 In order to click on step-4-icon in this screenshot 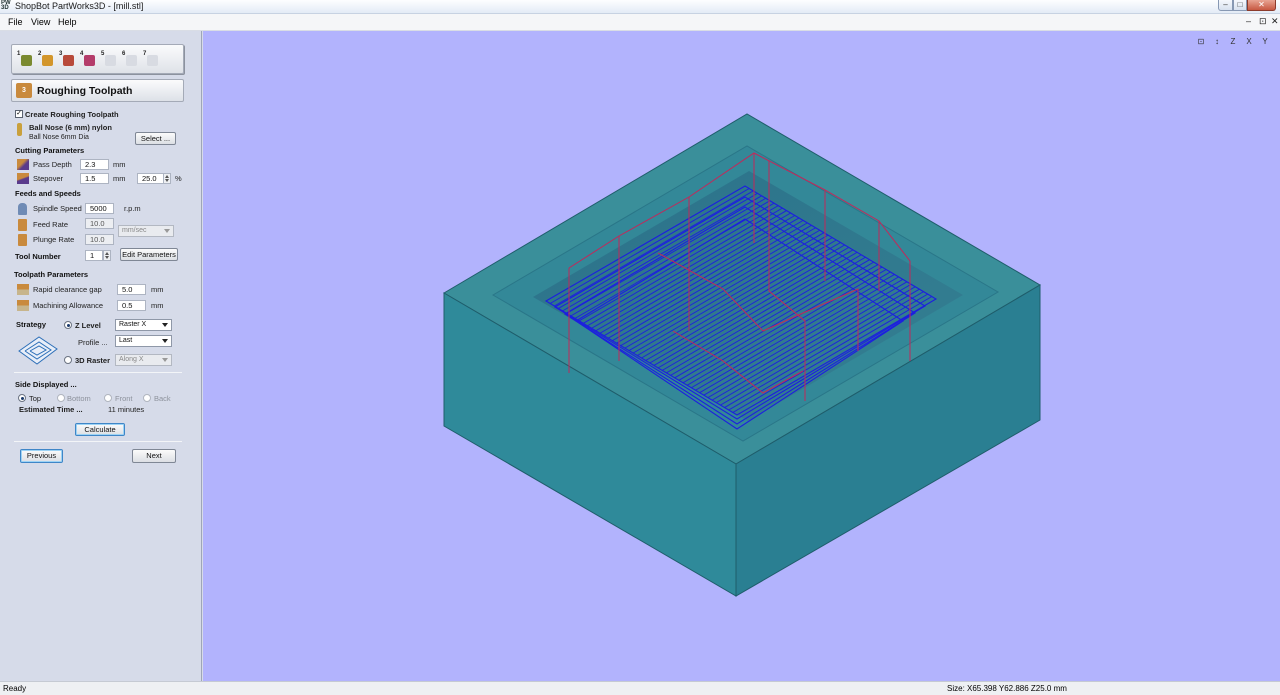, I will do `click(89, 60)`.